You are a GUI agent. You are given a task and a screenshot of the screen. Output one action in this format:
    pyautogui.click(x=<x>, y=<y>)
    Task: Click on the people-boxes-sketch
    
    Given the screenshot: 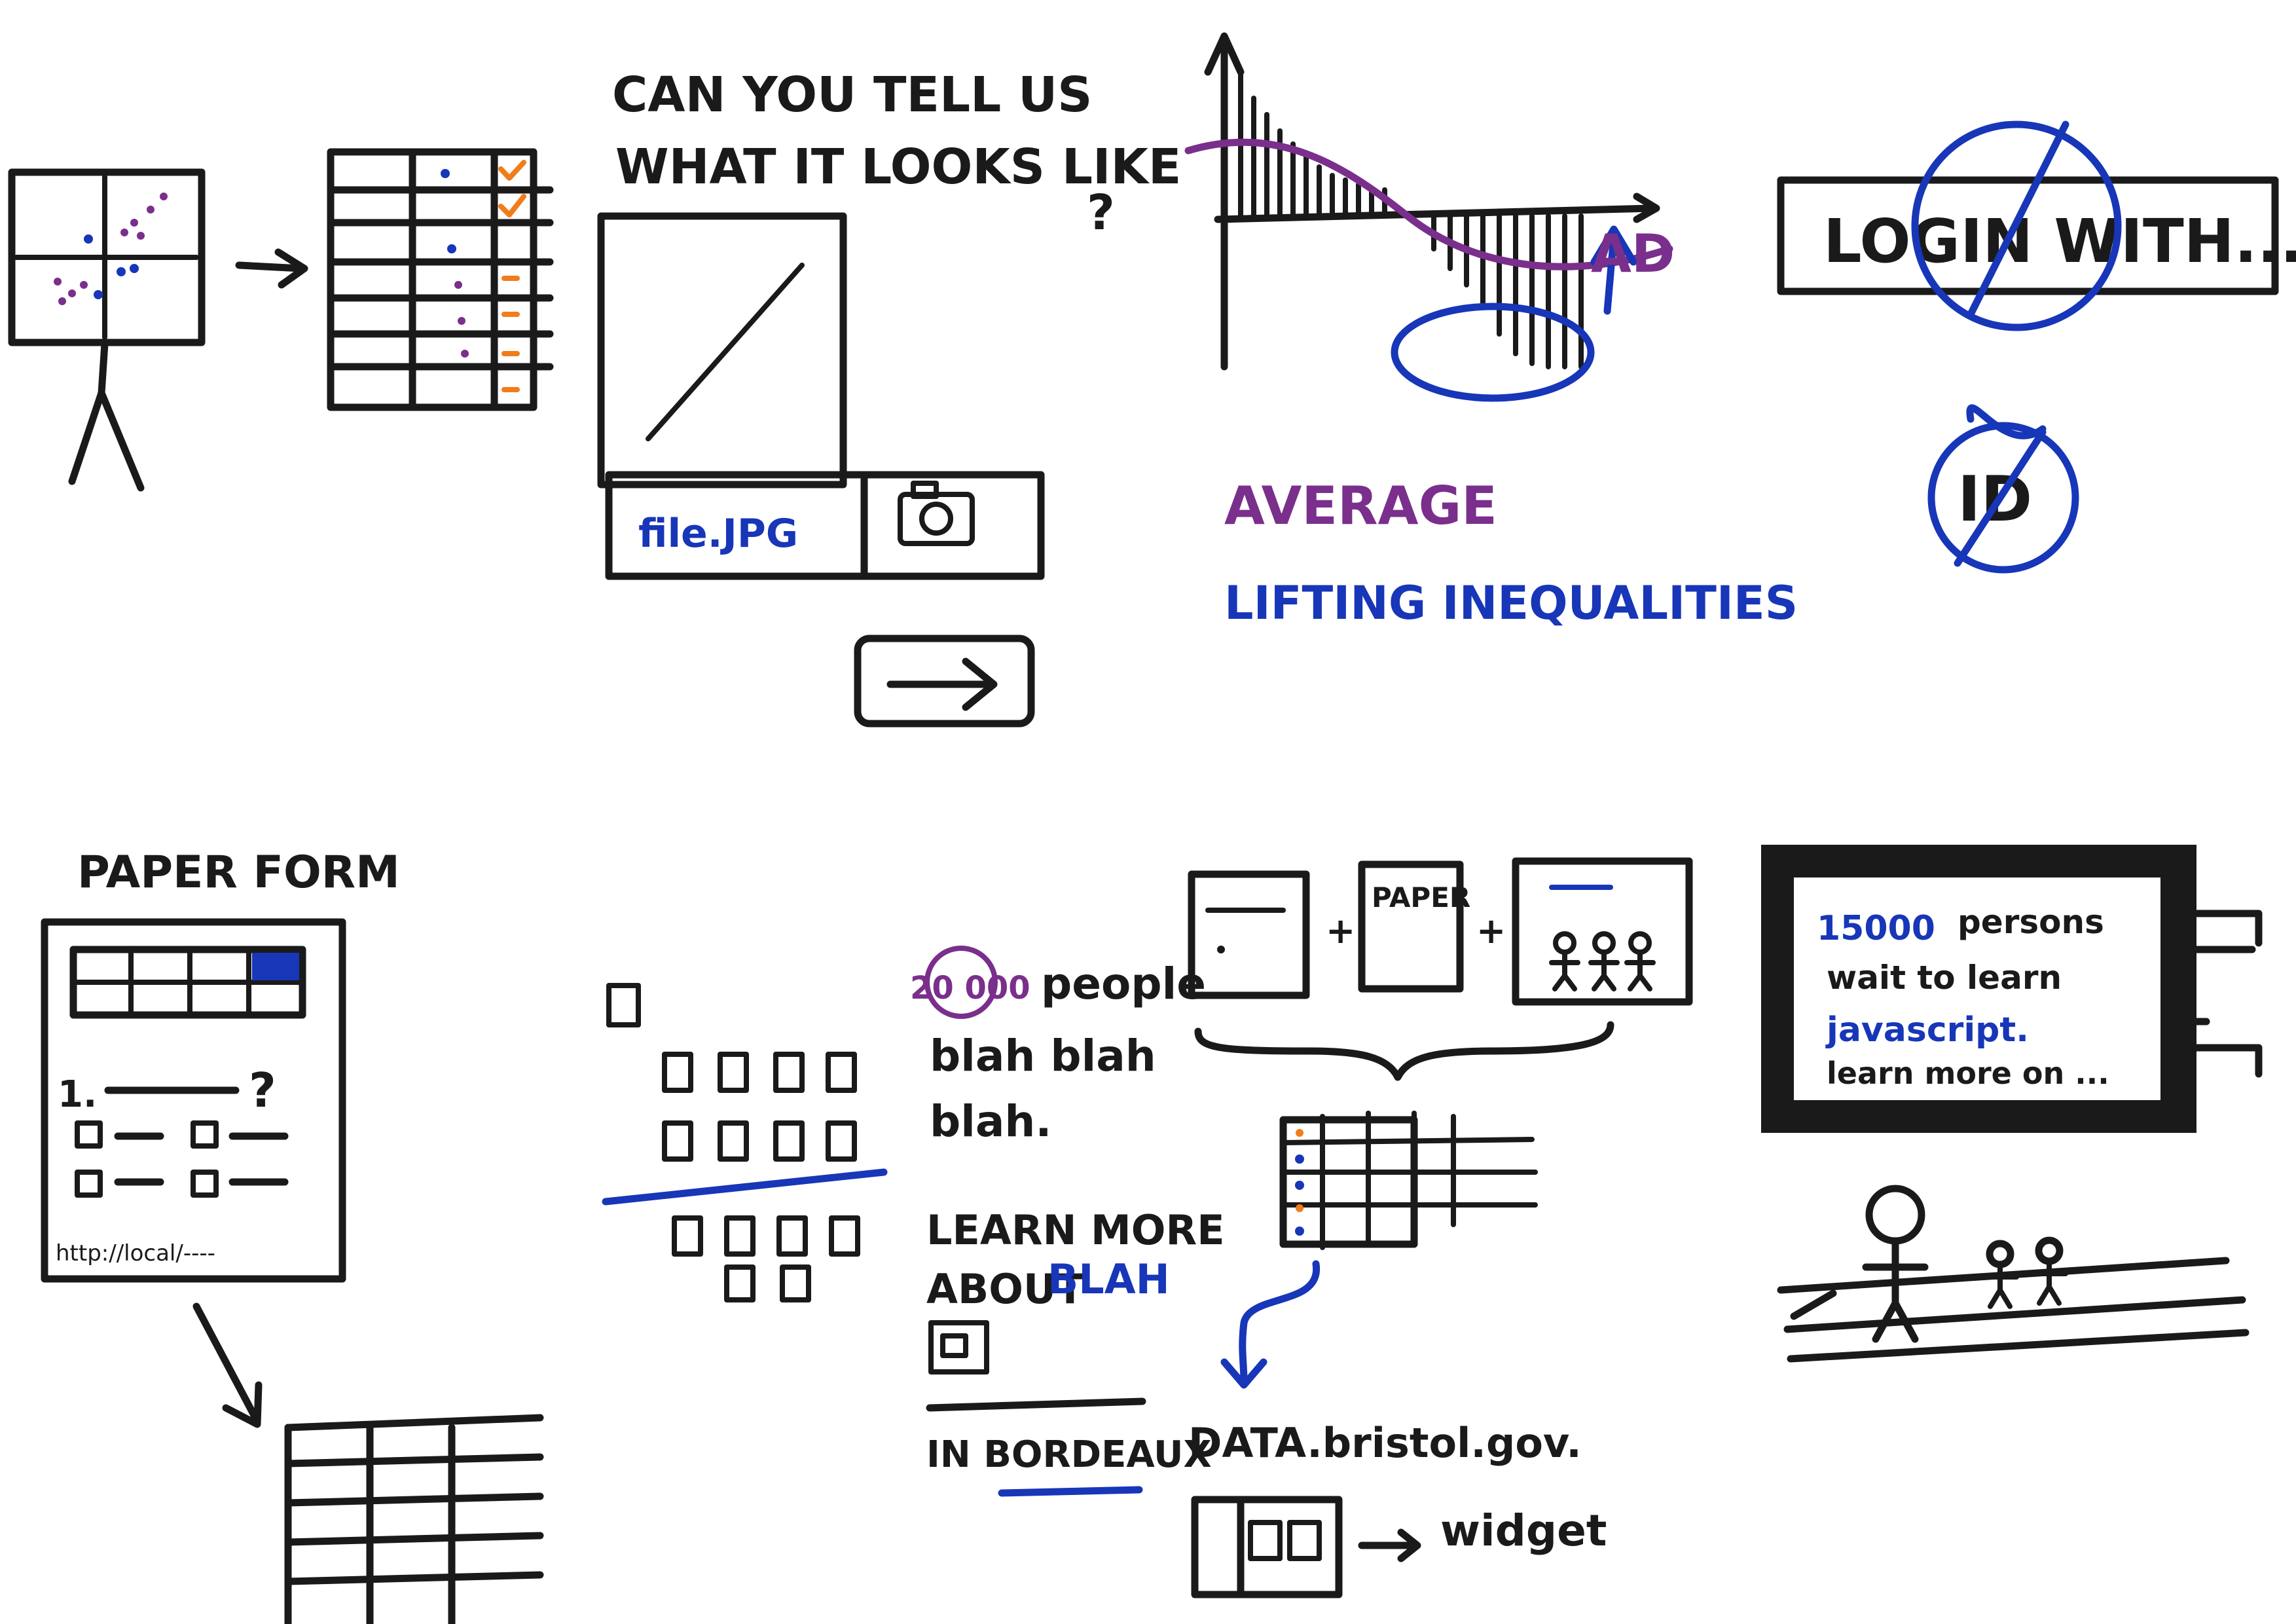 What is the action you would take?
    pyautogui.click(x=745, y=1142)
    